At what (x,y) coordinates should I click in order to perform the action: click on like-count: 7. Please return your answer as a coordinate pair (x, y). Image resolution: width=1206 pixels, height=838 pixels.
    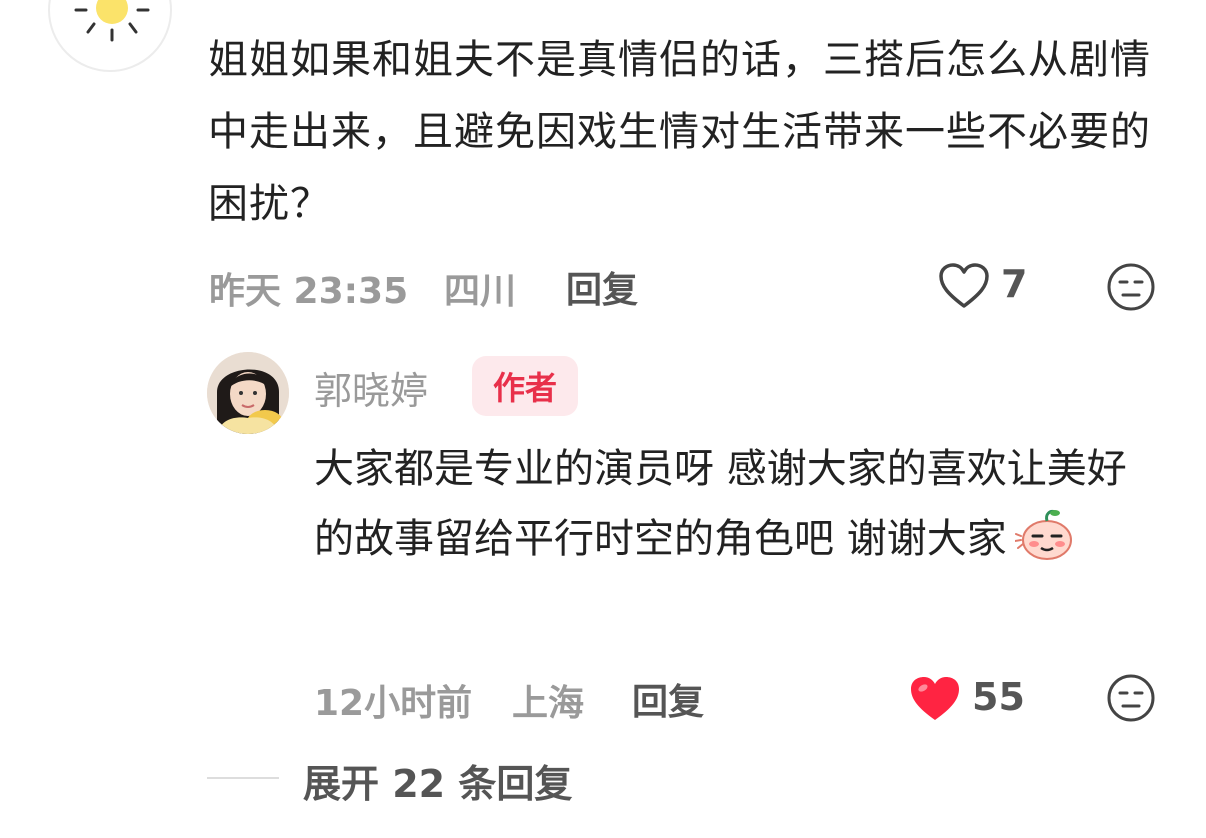
    Looking at the image, I should click on (1014, 284).